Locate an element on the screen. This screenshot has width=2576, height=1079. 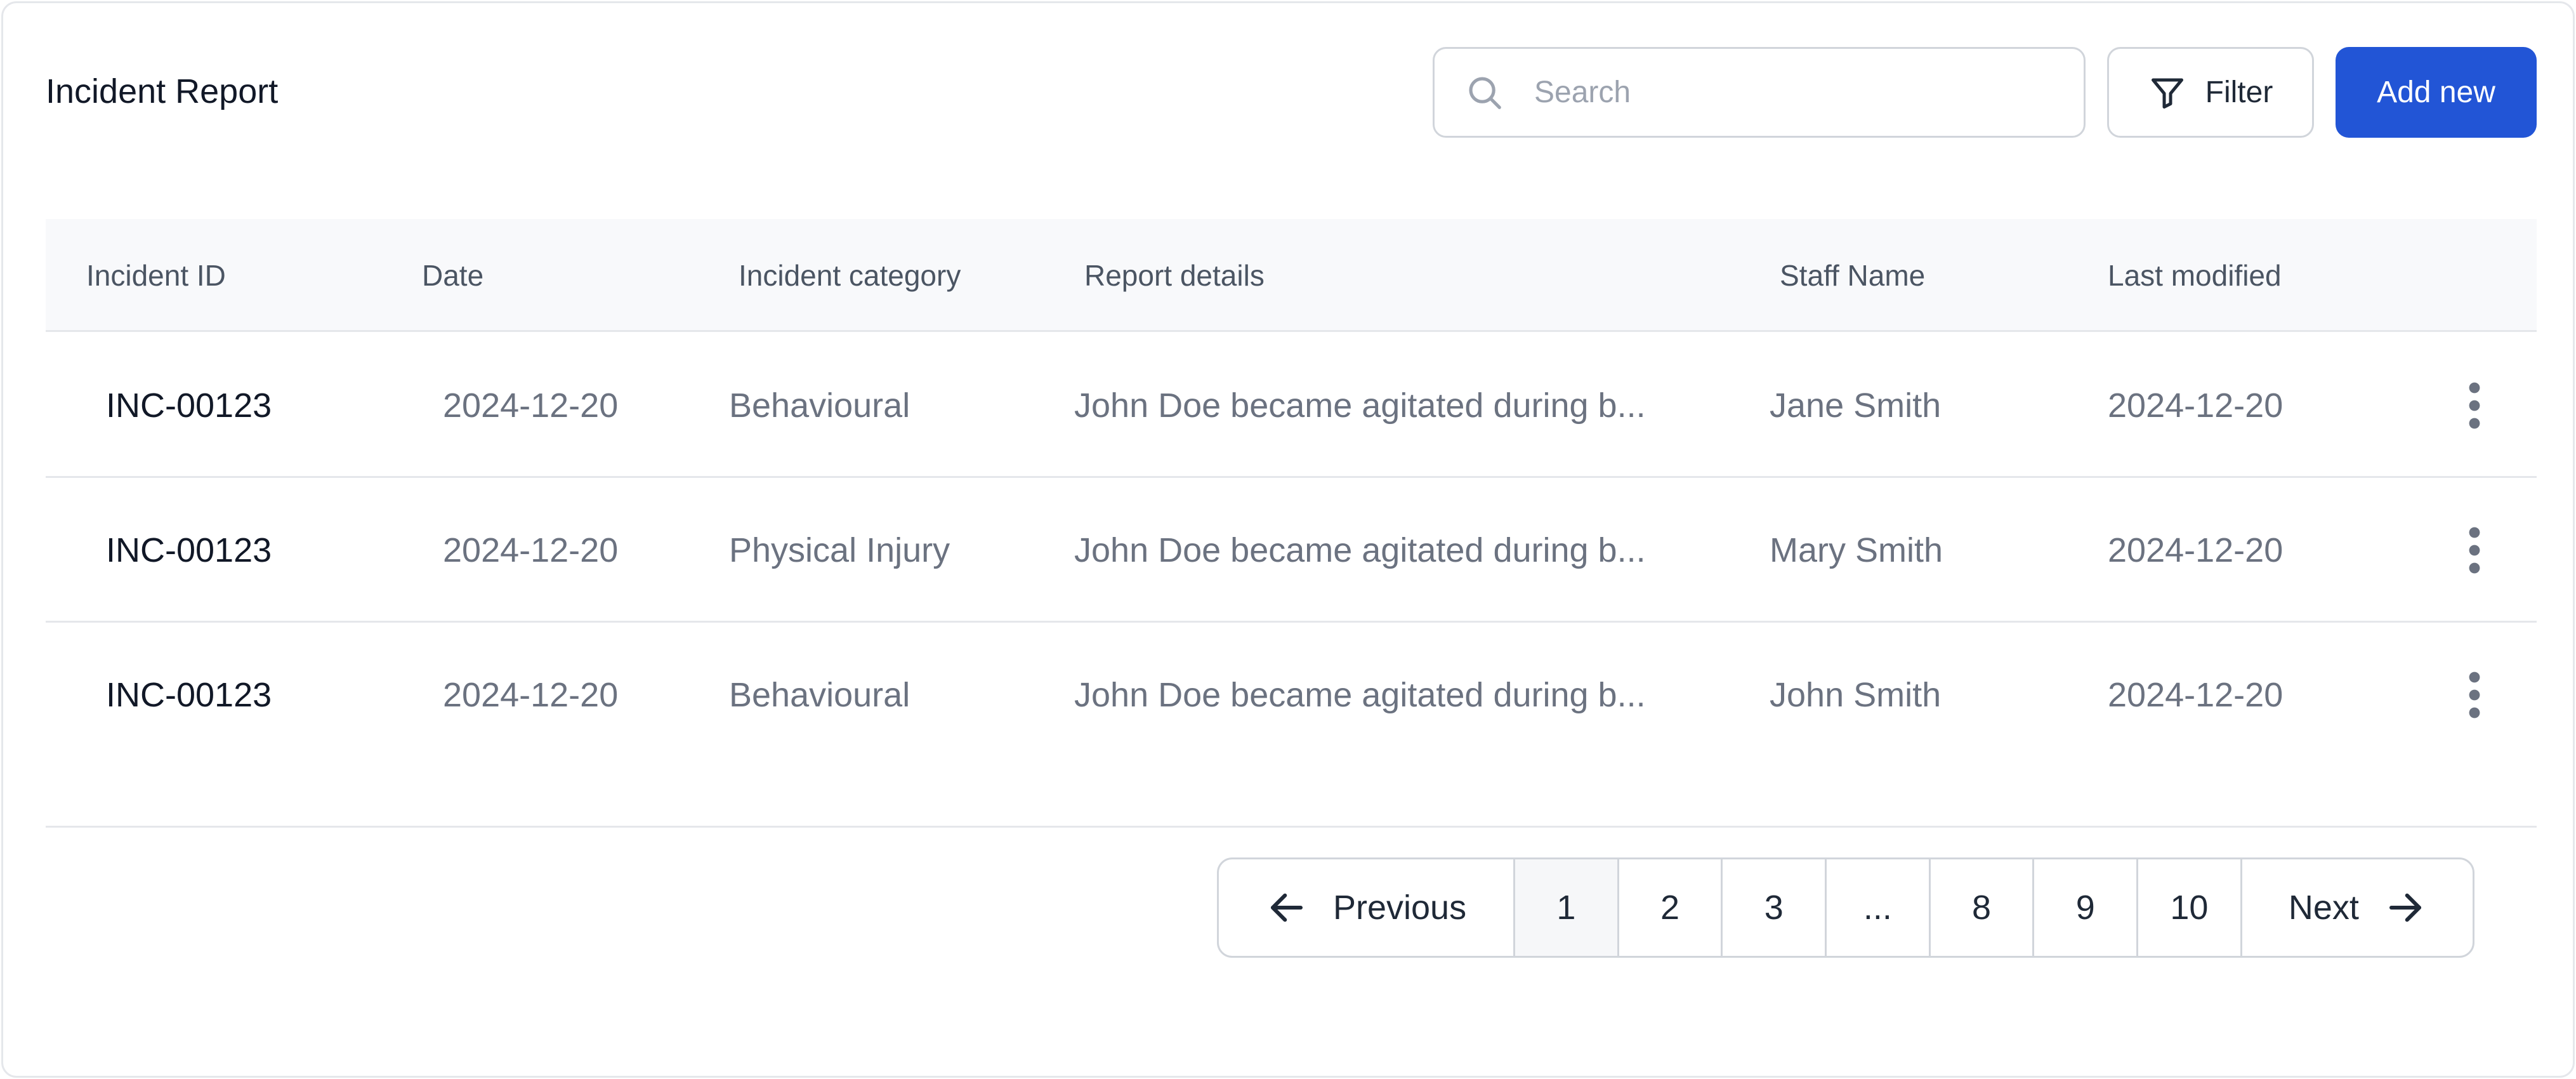
pagination: Previous 1 2 3 ... 8 9 10 Next is located at coordinates (1845, 908).